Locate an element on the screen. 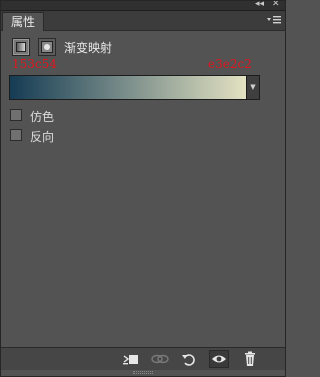 The width and height of the screenshot is (320, 377). window-title-bar: ◂◂ ✕ is located at coordinates (143, 5).